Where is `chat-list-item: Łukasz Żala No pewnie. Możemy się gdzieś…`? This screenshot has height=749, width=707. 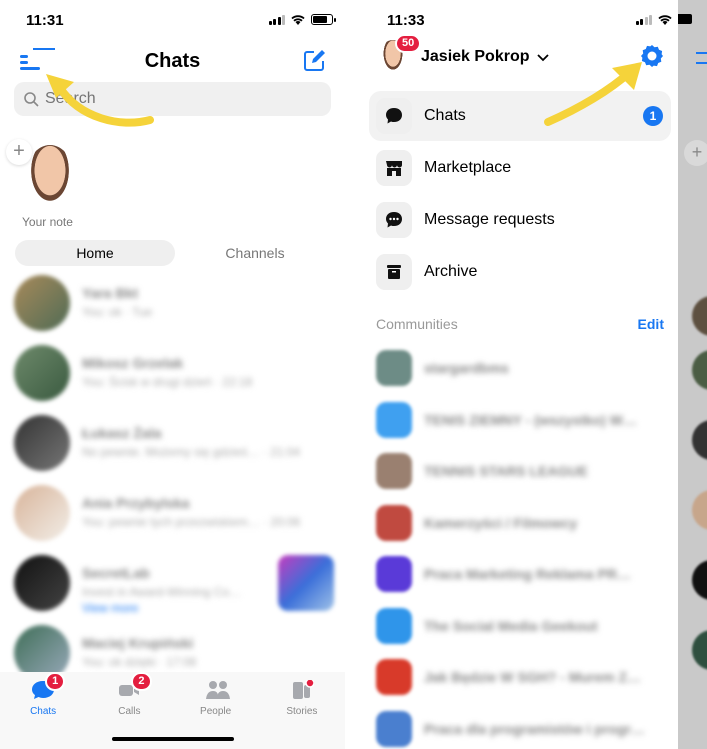 chat-list-item: Łukasz Żala No pewnie. Możemy się gdzieś… is located at coordinates (174, 445).